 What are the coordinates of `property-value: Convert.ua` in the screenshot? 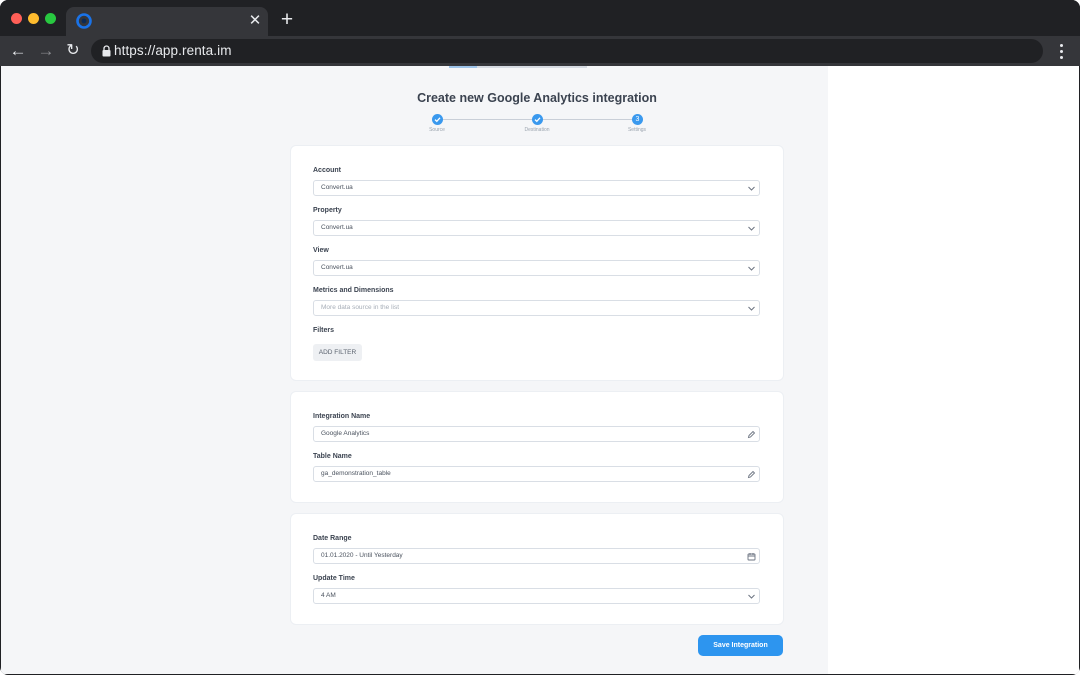 It's located at (337, 227).